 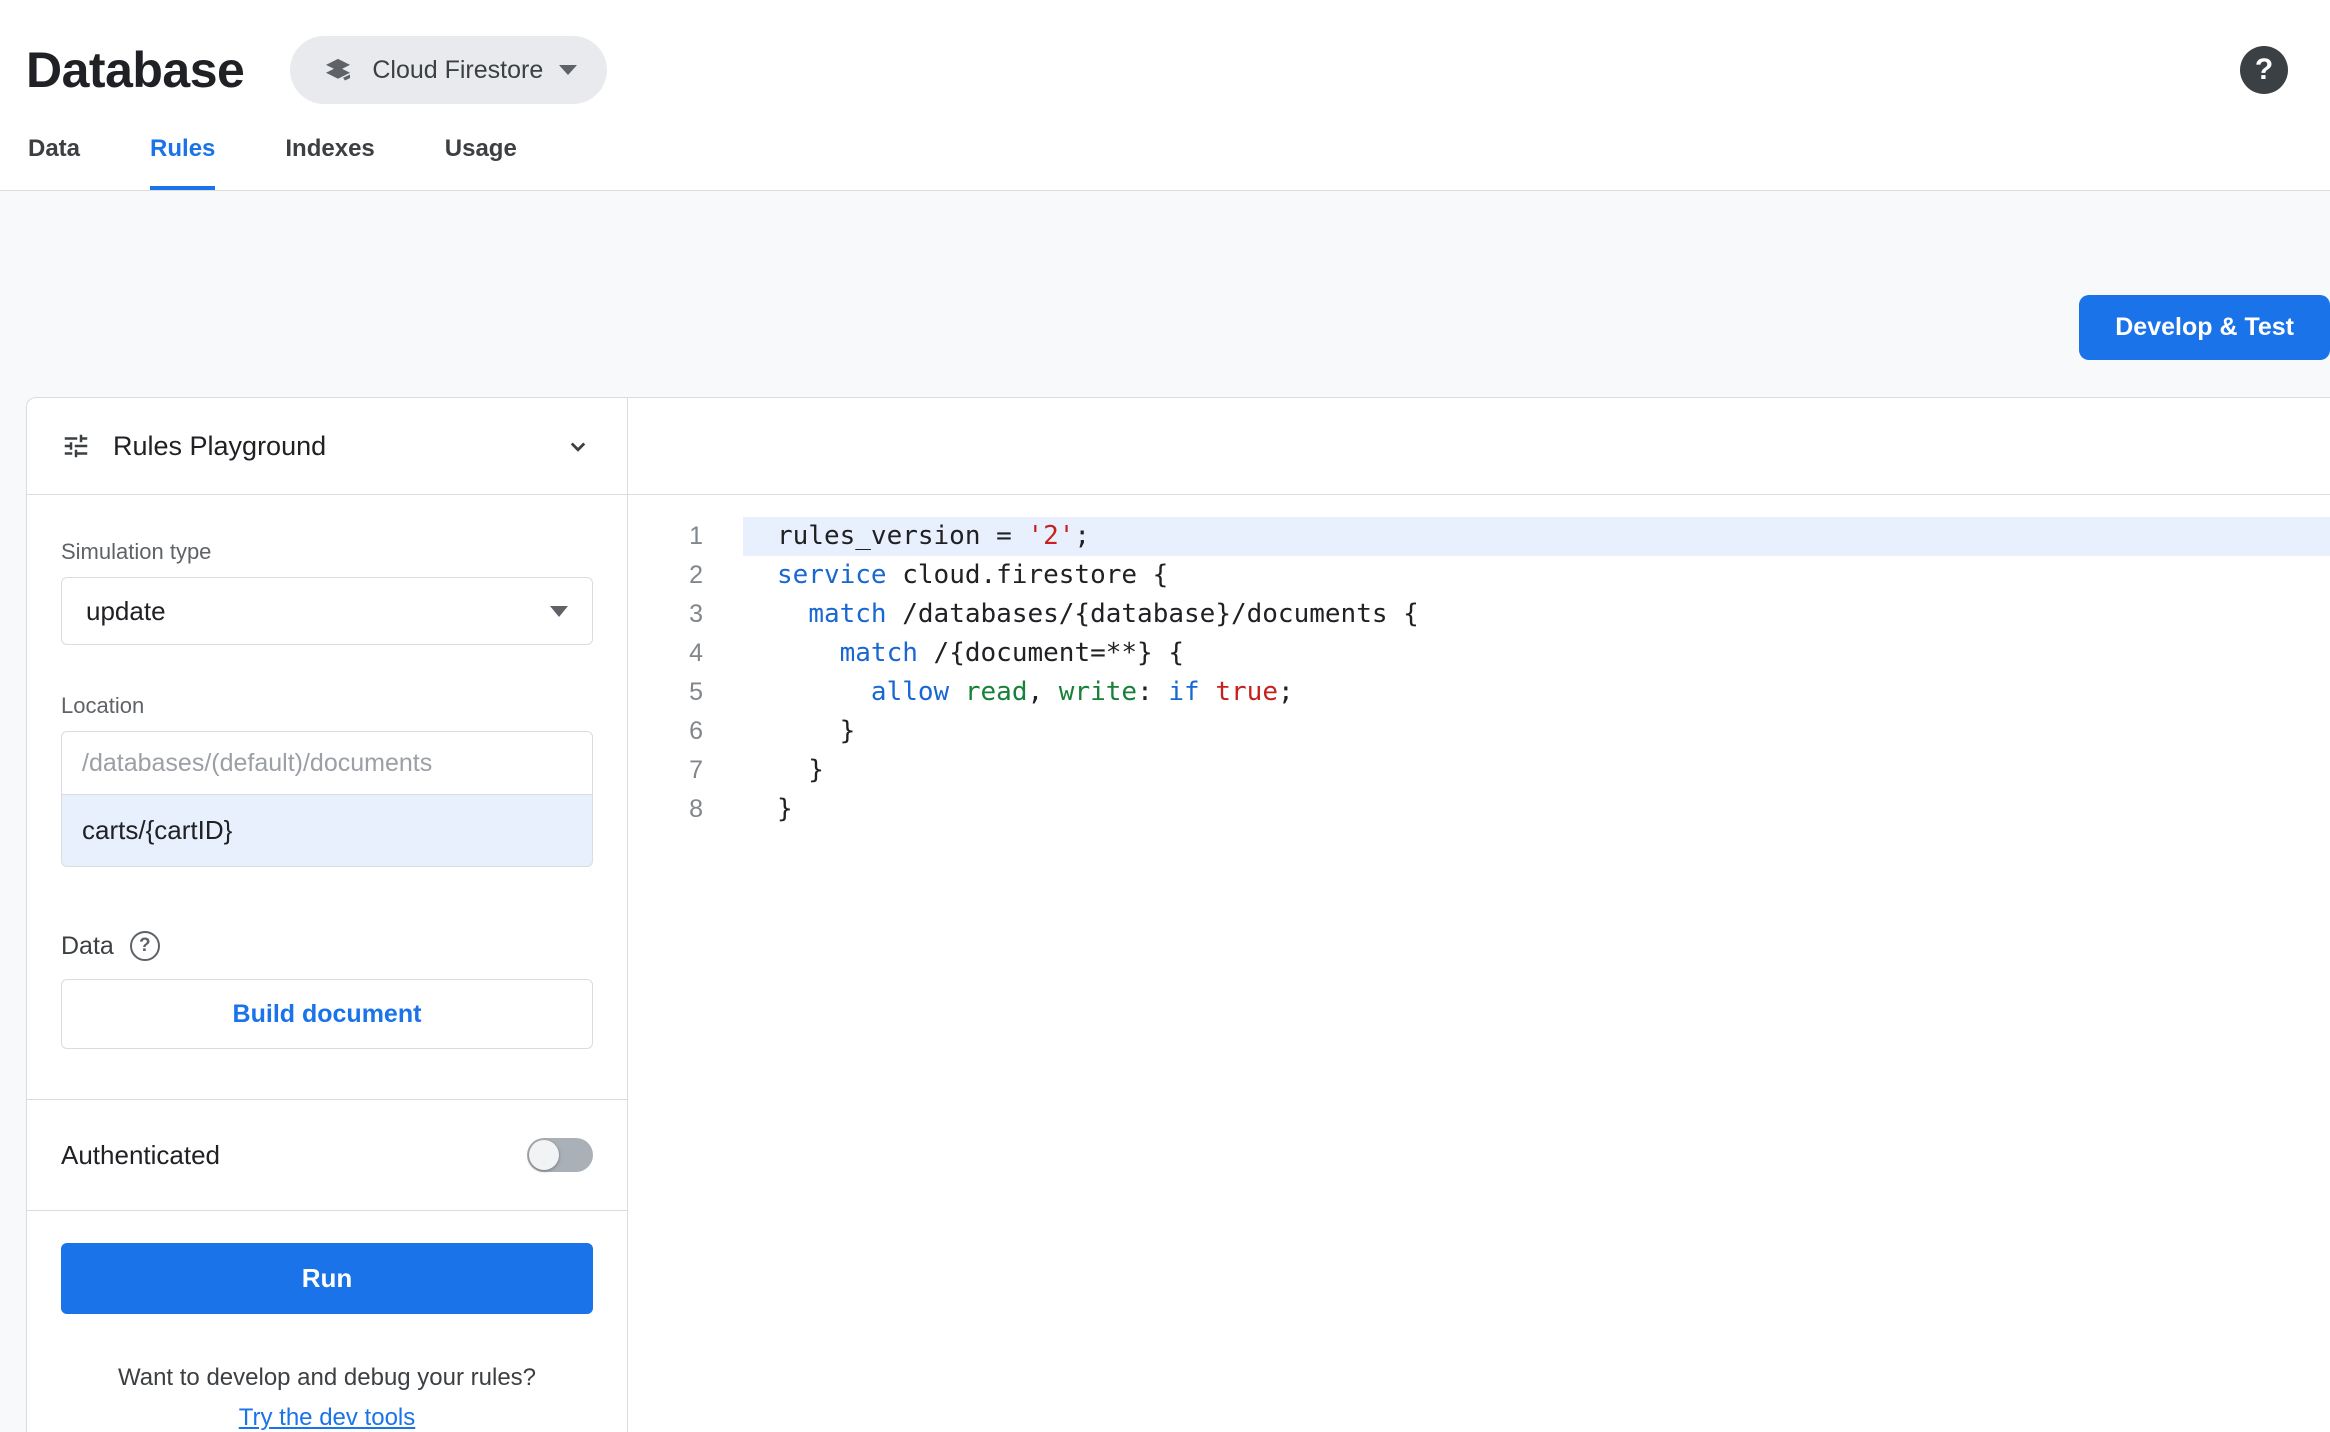 I want to click on tab-bar: Data Rules Indexes Usage, so click(x=1160, y=162).